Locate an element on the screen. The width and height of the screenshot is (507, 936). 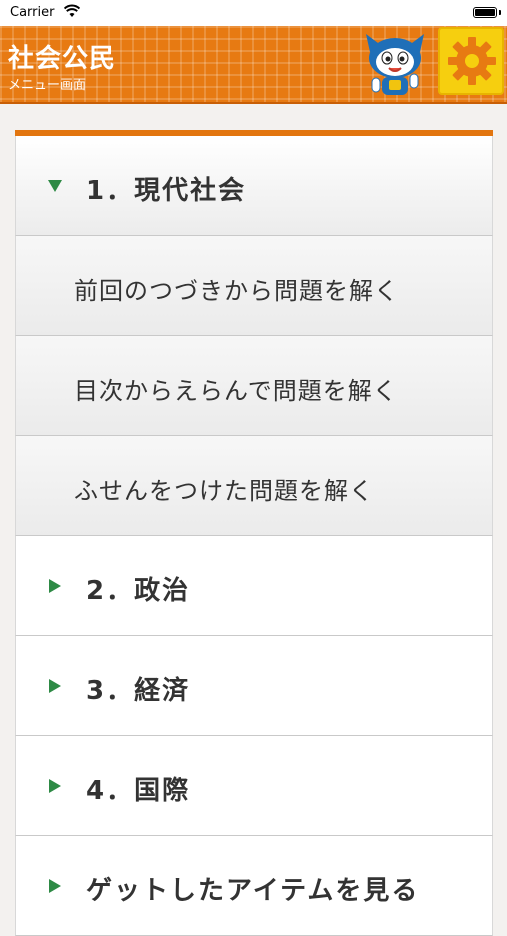
section-label: 4．国際 is located at coordinates (138, 791).